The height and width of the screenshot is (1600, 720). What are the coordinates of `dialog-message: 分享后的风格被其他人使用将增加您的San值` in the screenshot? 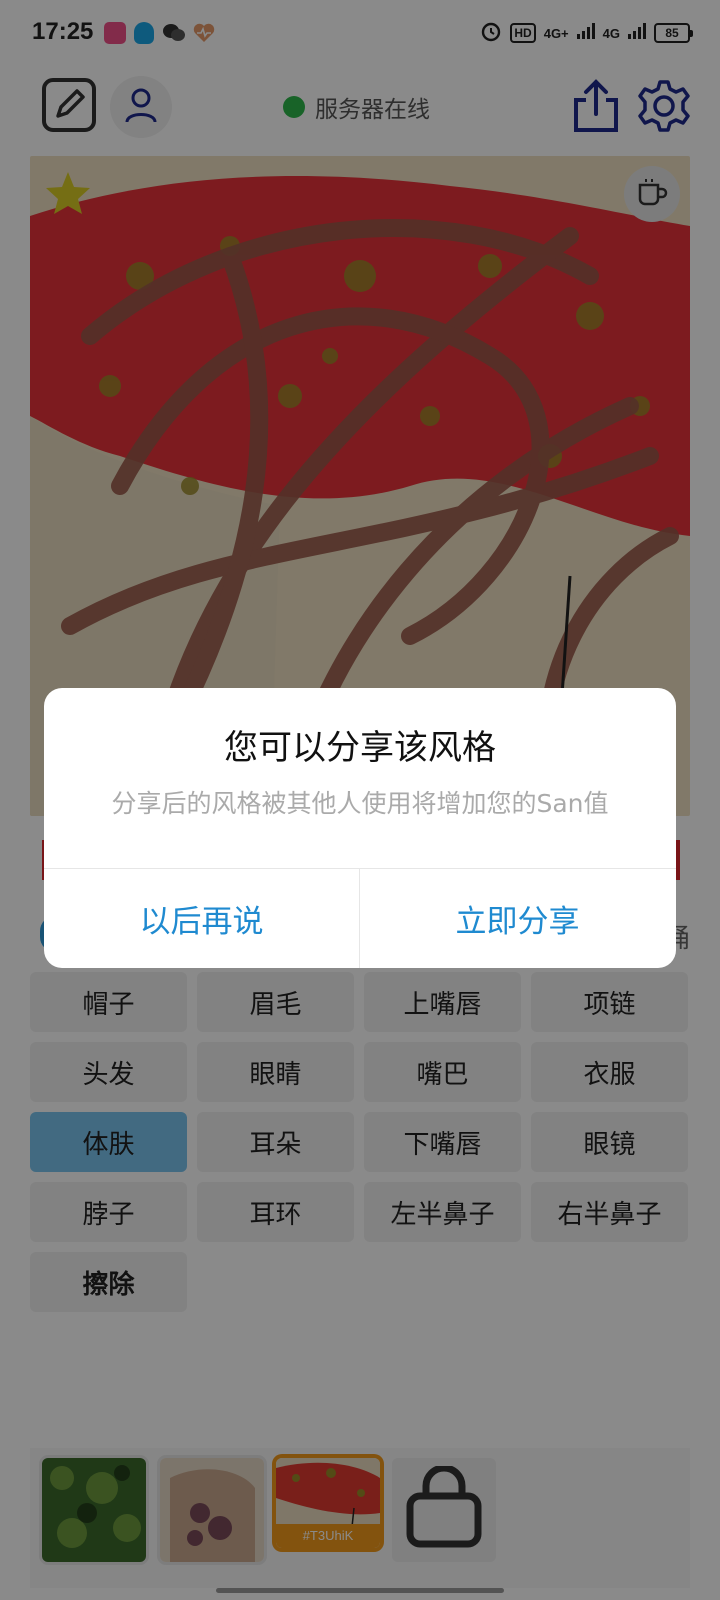 It's located at (360, 803).